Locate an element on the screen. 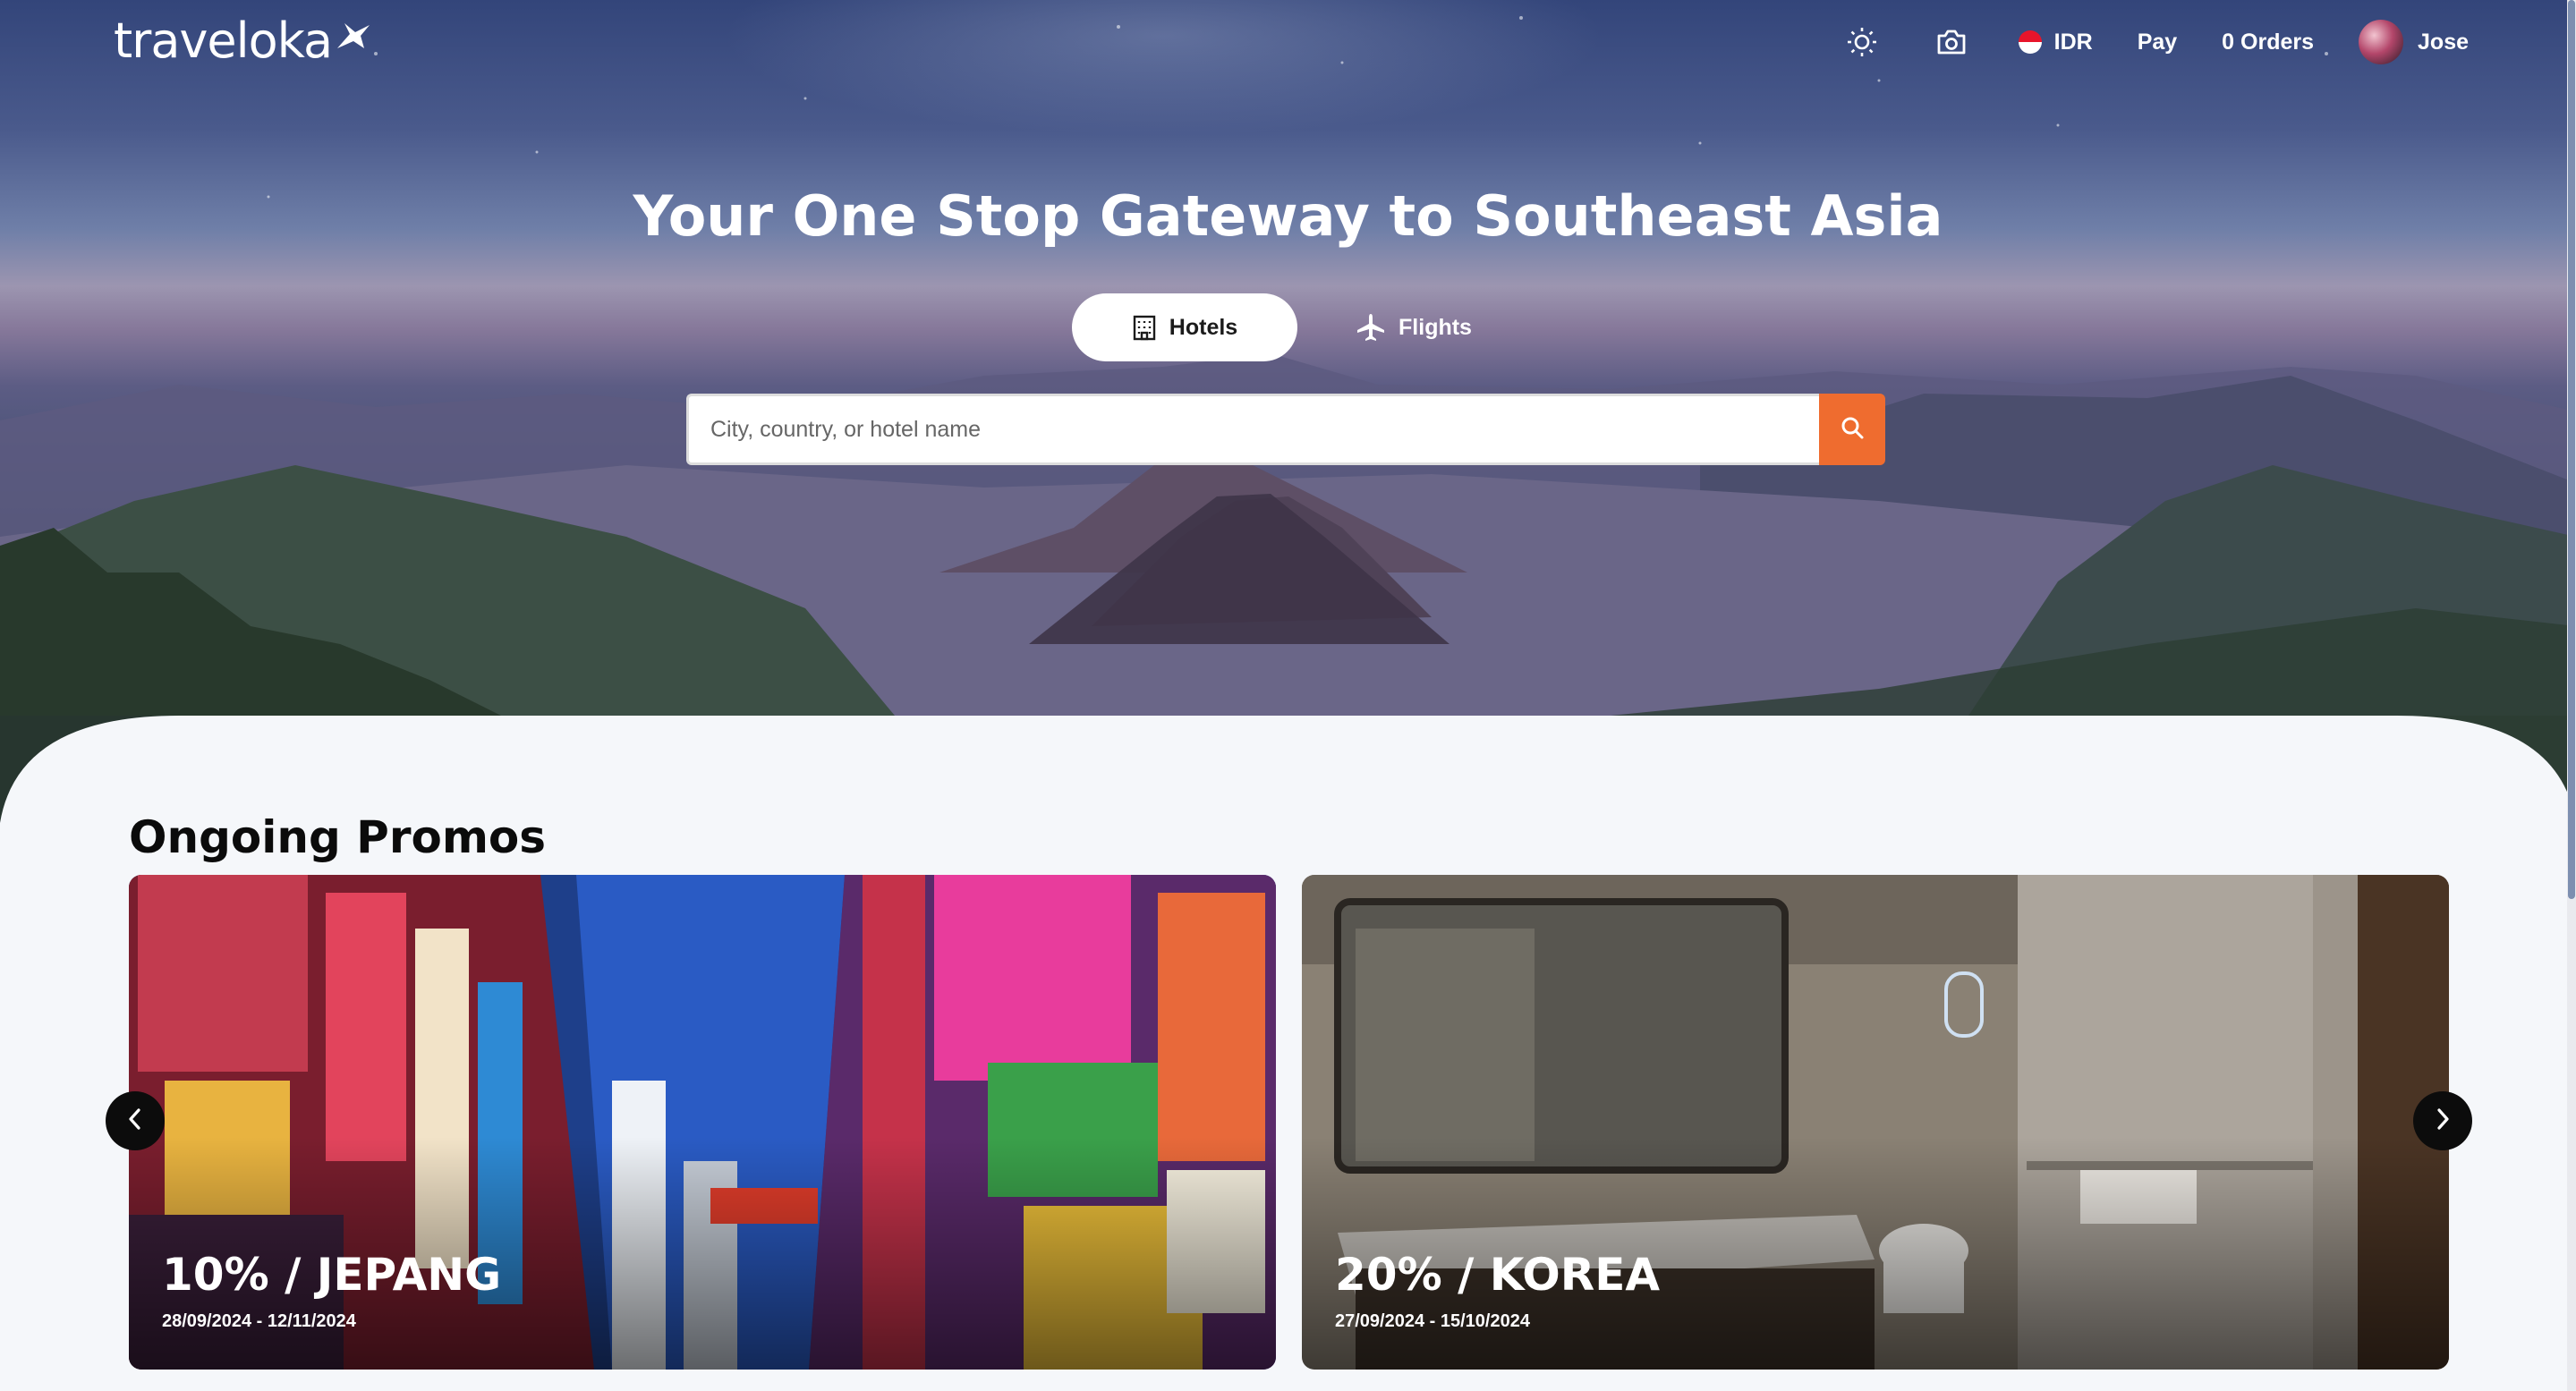  scrollbar-thumb is located at coordinates (2571, 449).